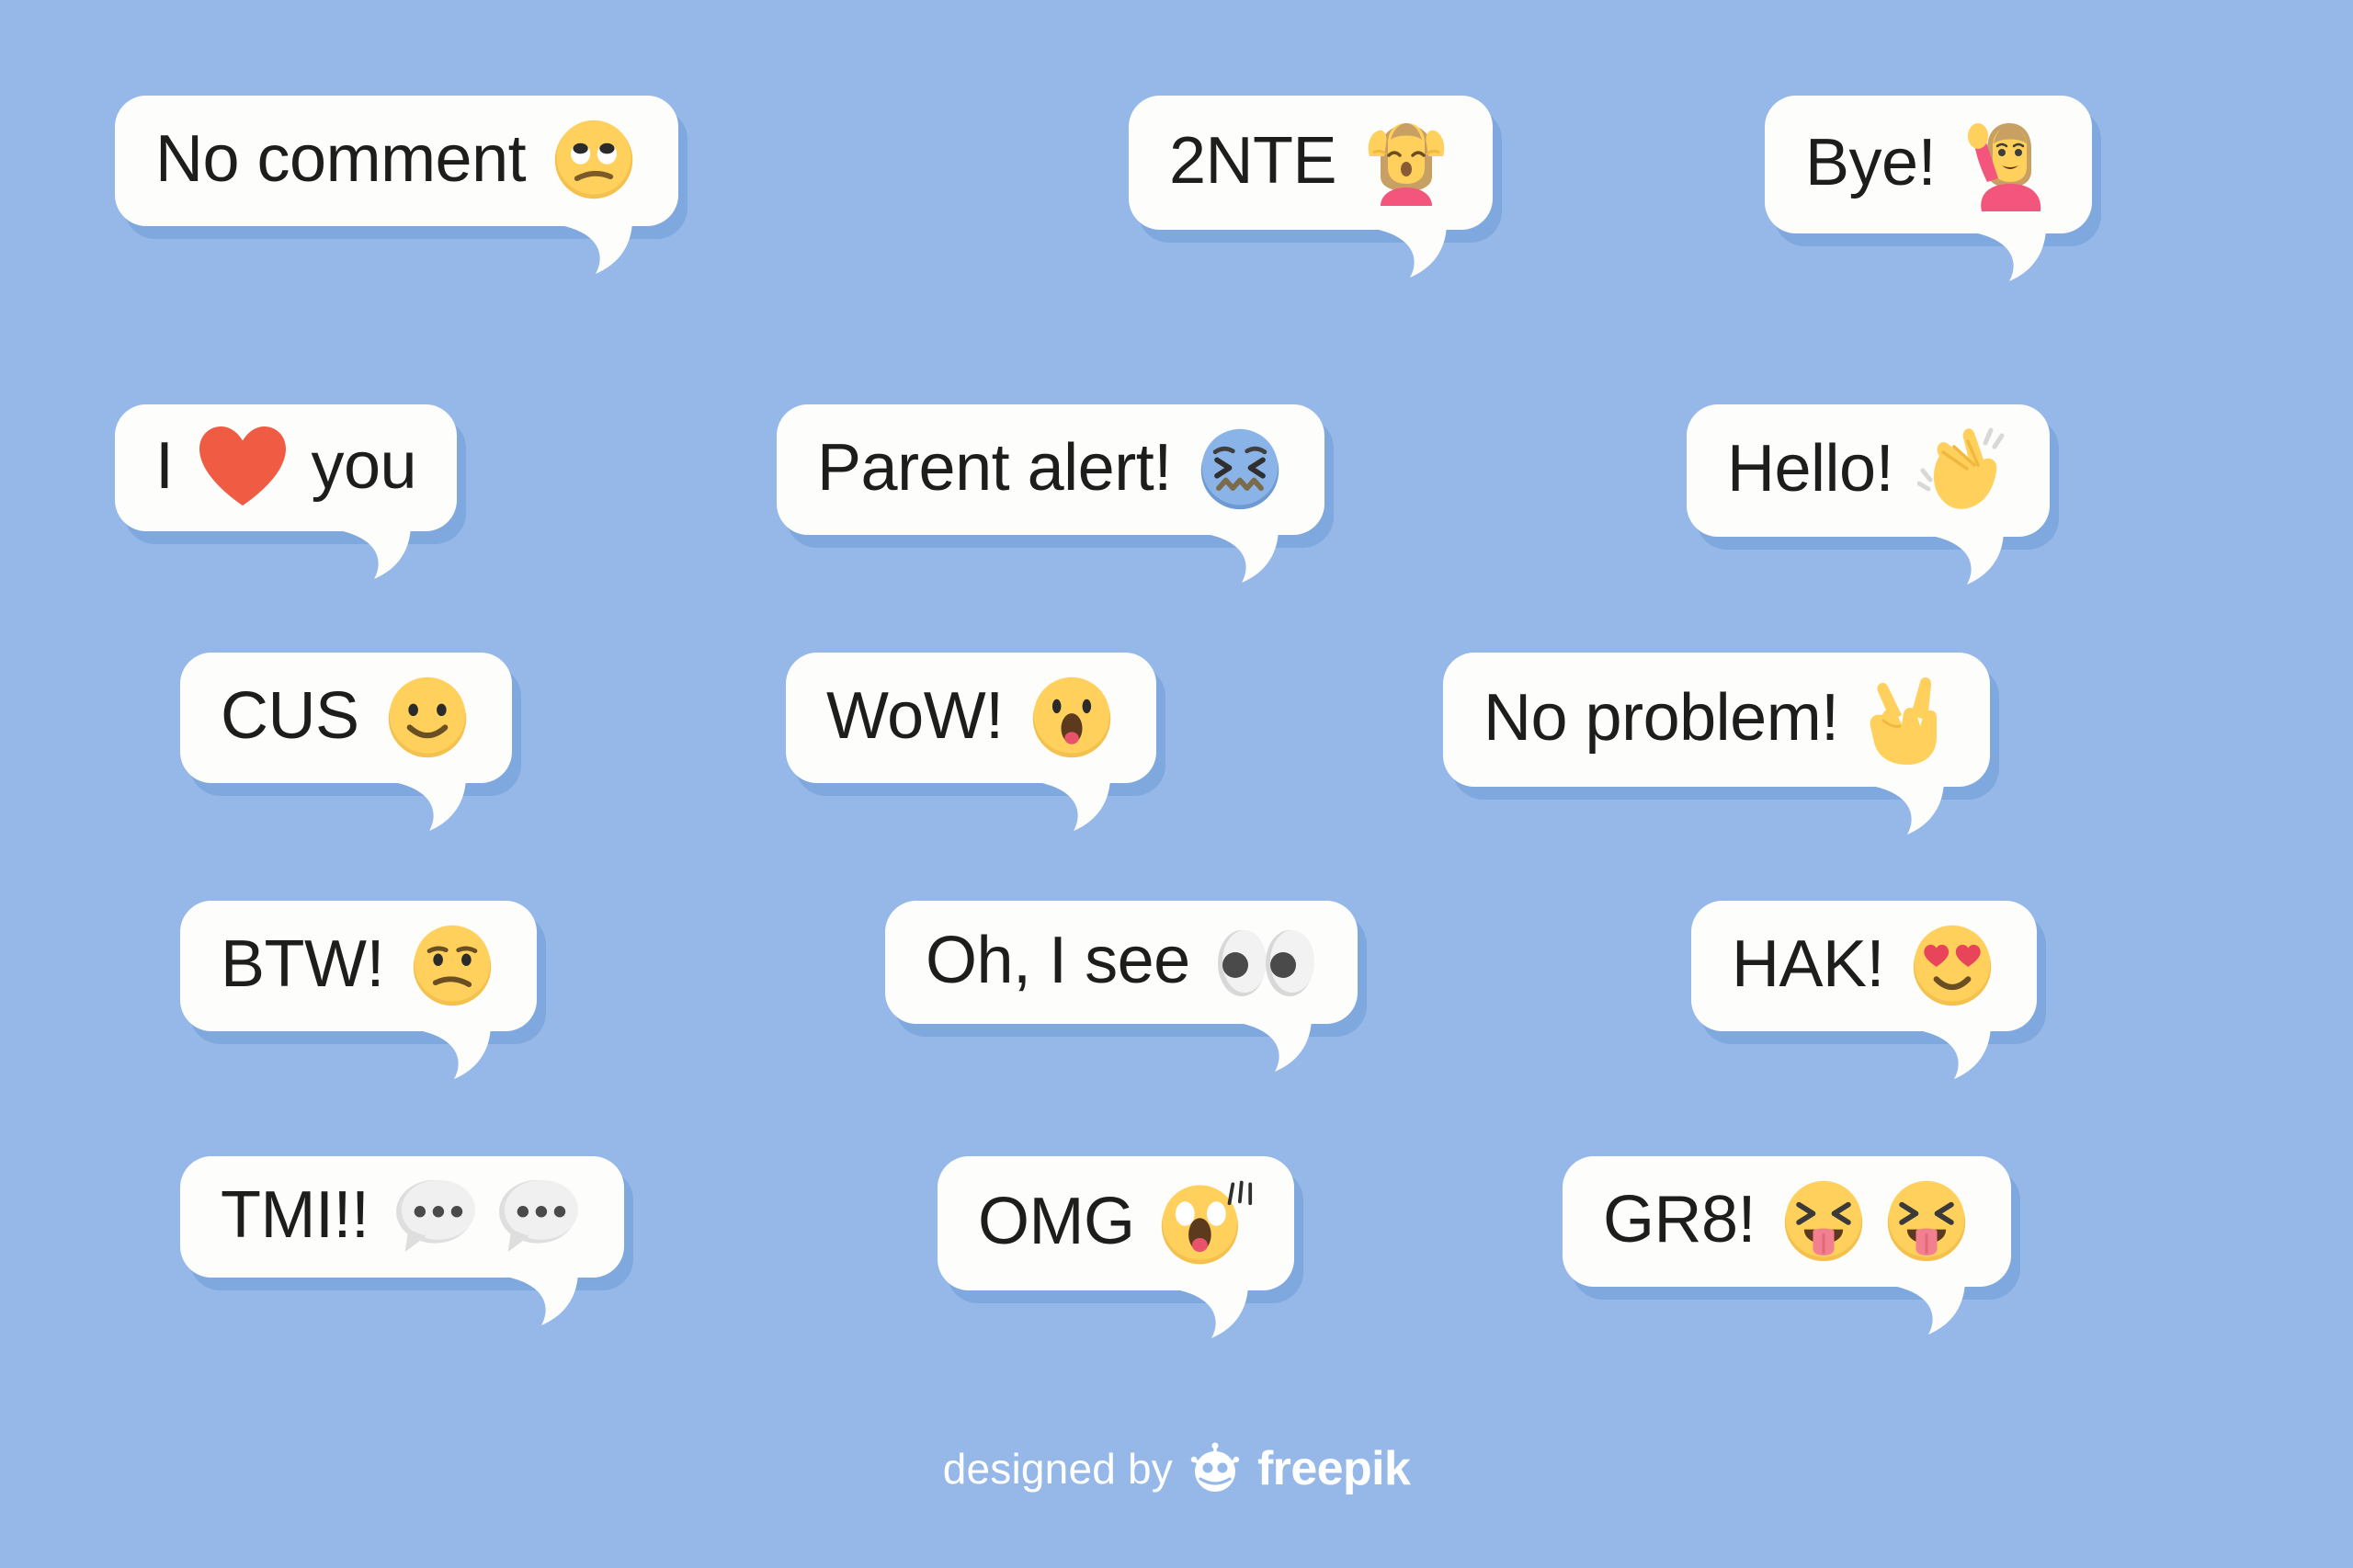 This screenshot has width=2353, height=1568. Describe the element at coordinates (243, 467) in the screenshot. I see `red-heart-emoji` at that location.